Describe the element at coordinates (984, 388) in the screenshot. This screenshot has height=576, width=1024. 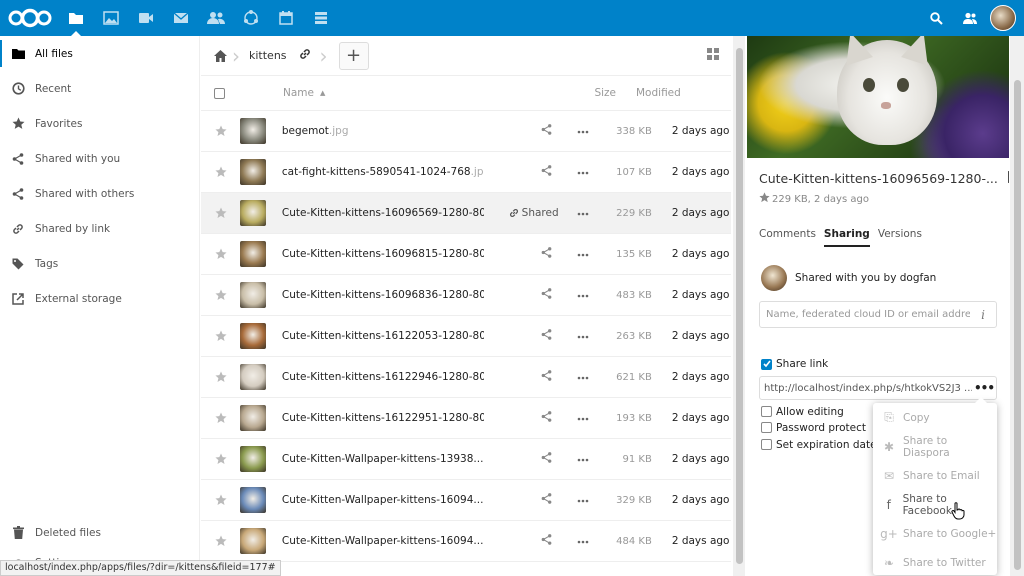
I see `more-icon: •••` at that location.